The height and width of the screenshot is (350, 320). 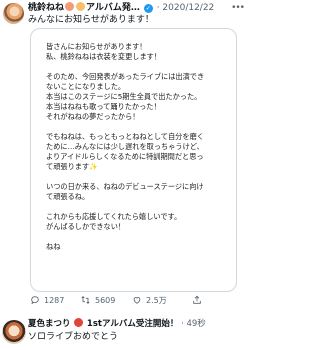 What do you see at coordinates (125, 76) in the screenshot?
I see `card-line: そのため、今回発表があったライブには出演でき` at bounding box center [125, 76].